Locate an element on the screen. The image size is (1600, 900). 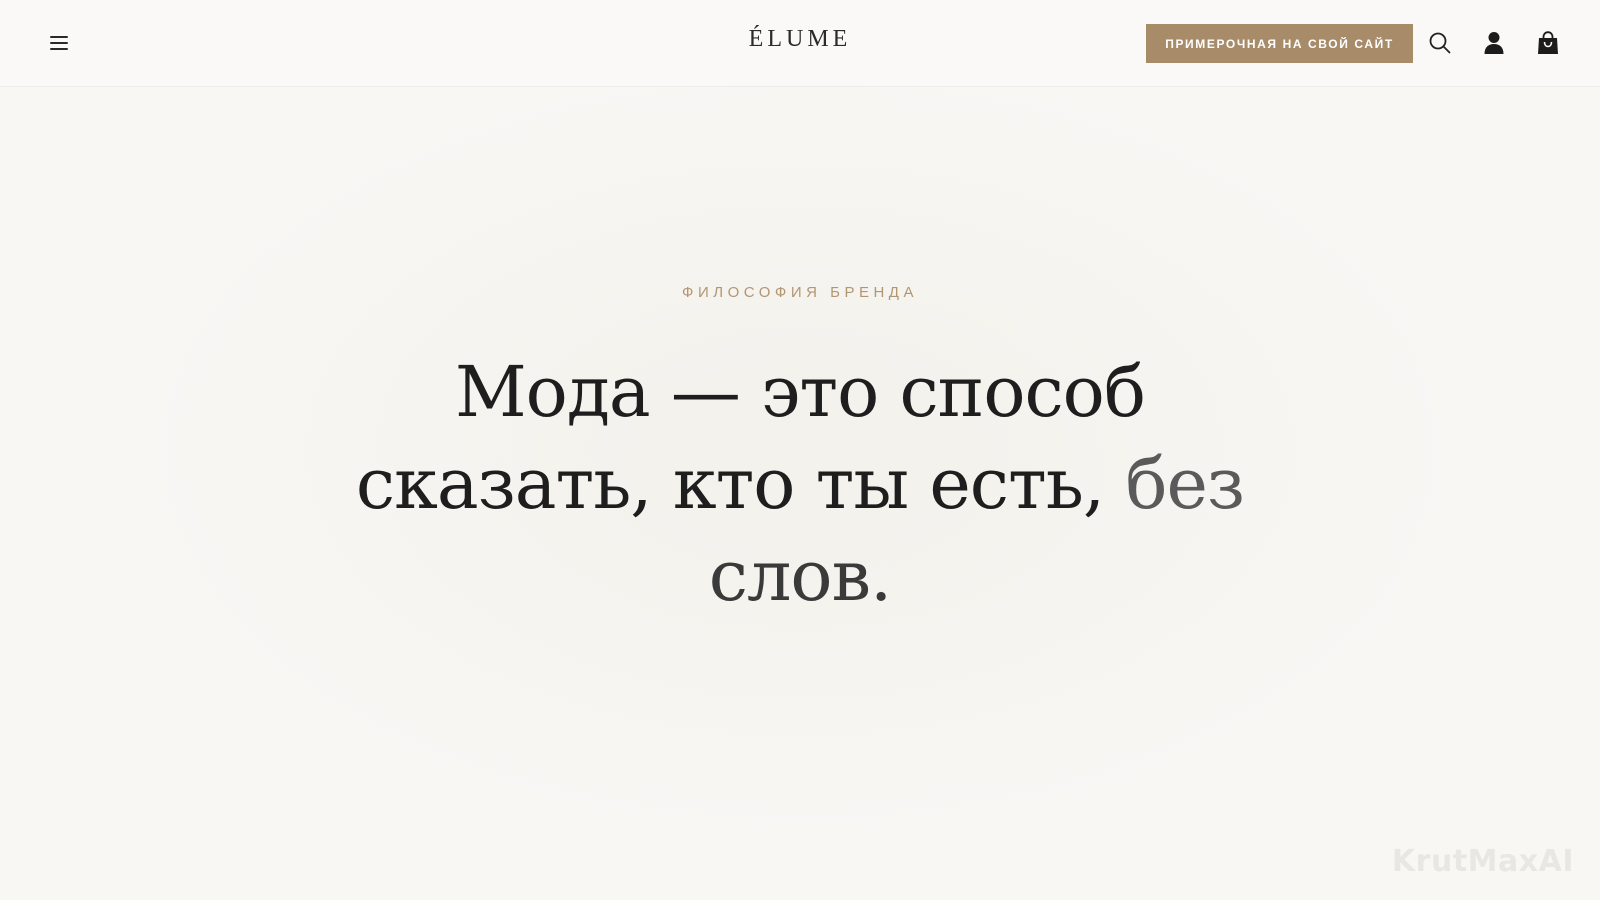
logo: ÉLUME is located at coordinates (800, 39).